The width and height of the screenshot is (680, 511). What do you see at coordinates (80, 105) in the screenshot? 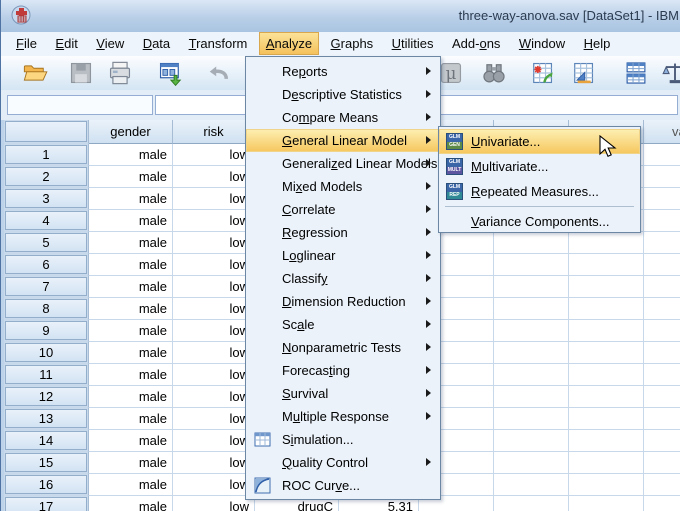
I see `cell-reference-box` at bounding box center [80, 105].